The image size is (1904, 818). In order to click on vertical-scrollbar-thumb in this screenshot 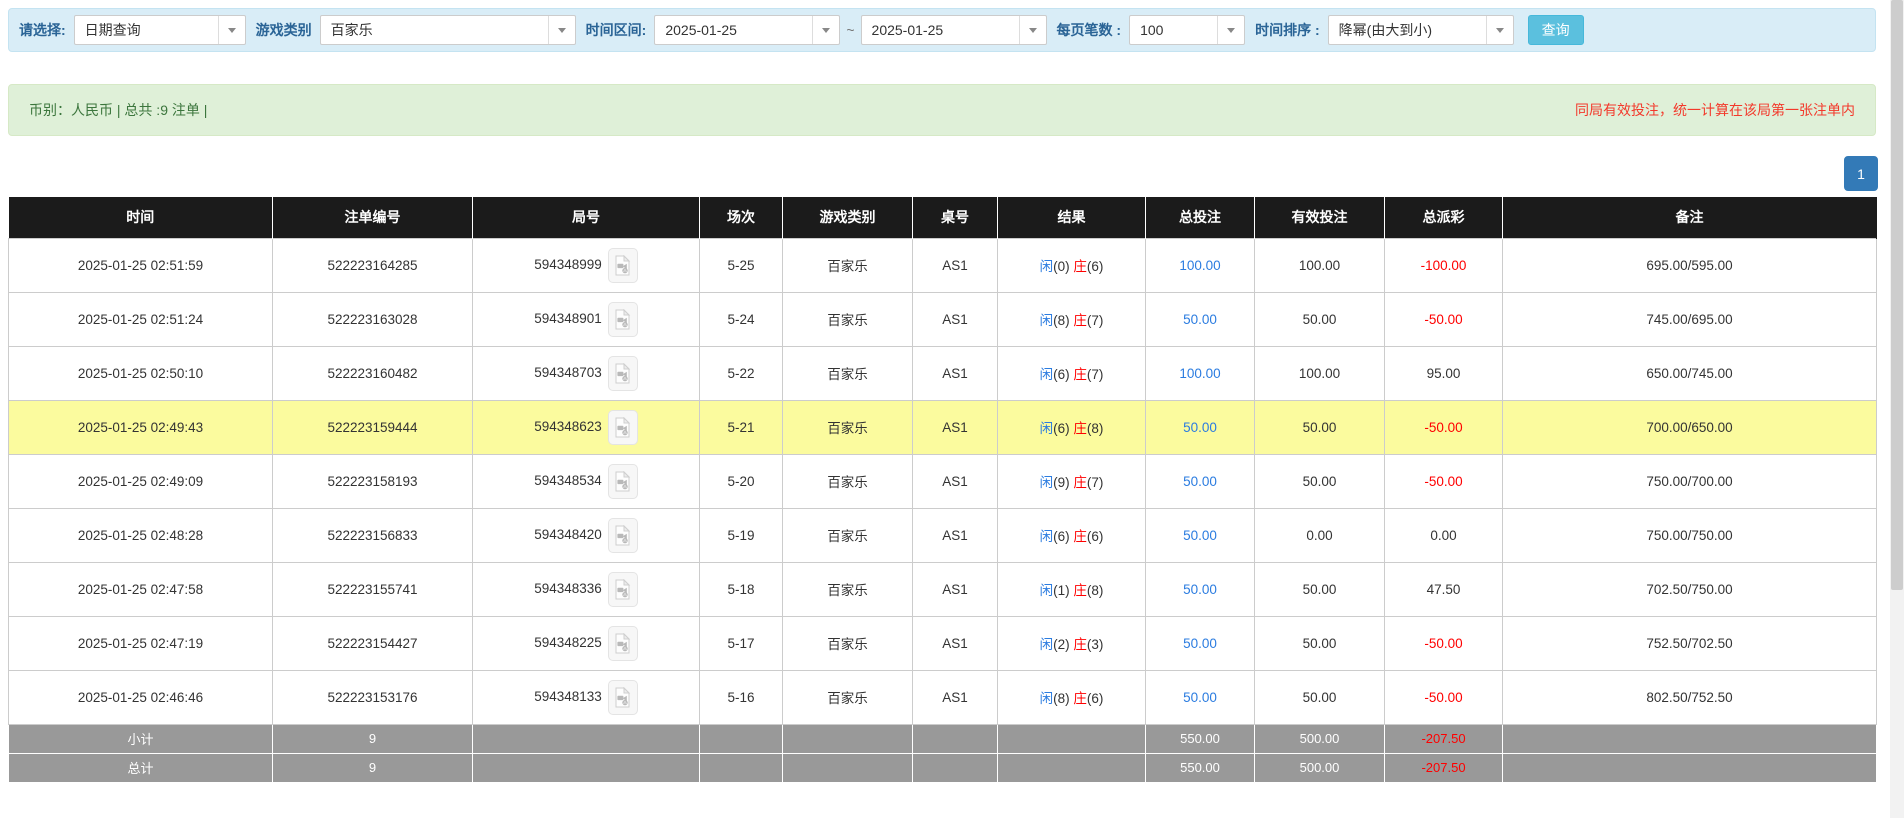, I will do `click(1897, 295)`.